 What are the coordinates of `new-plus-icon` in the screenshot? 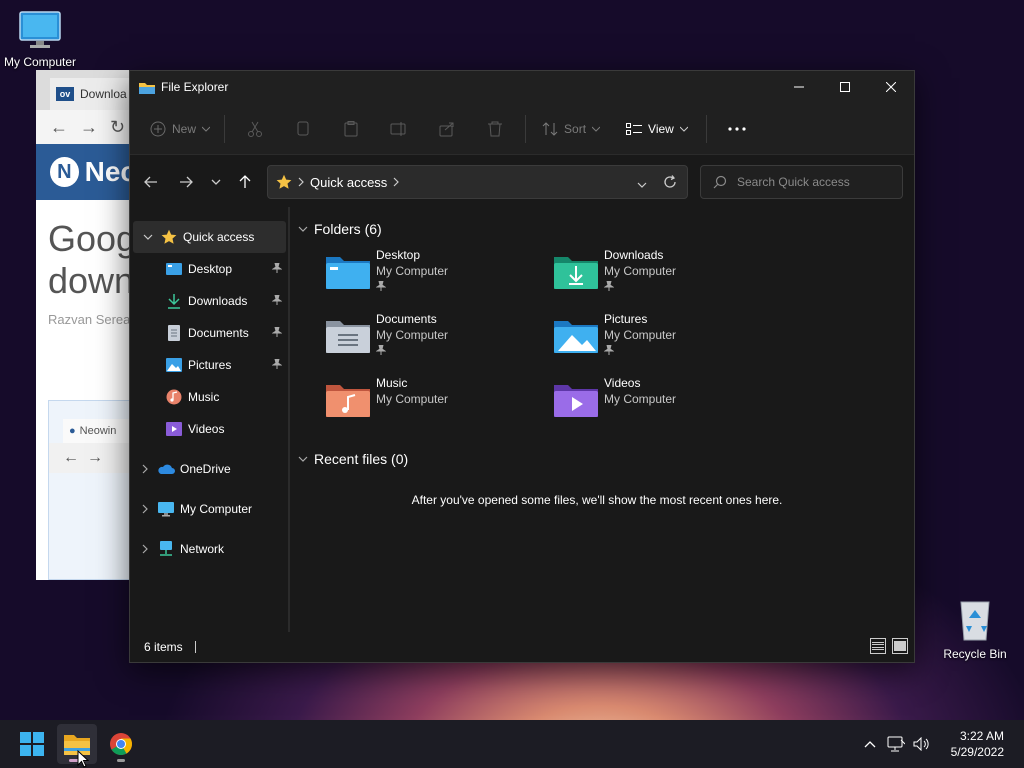 It's located at (158, 128).